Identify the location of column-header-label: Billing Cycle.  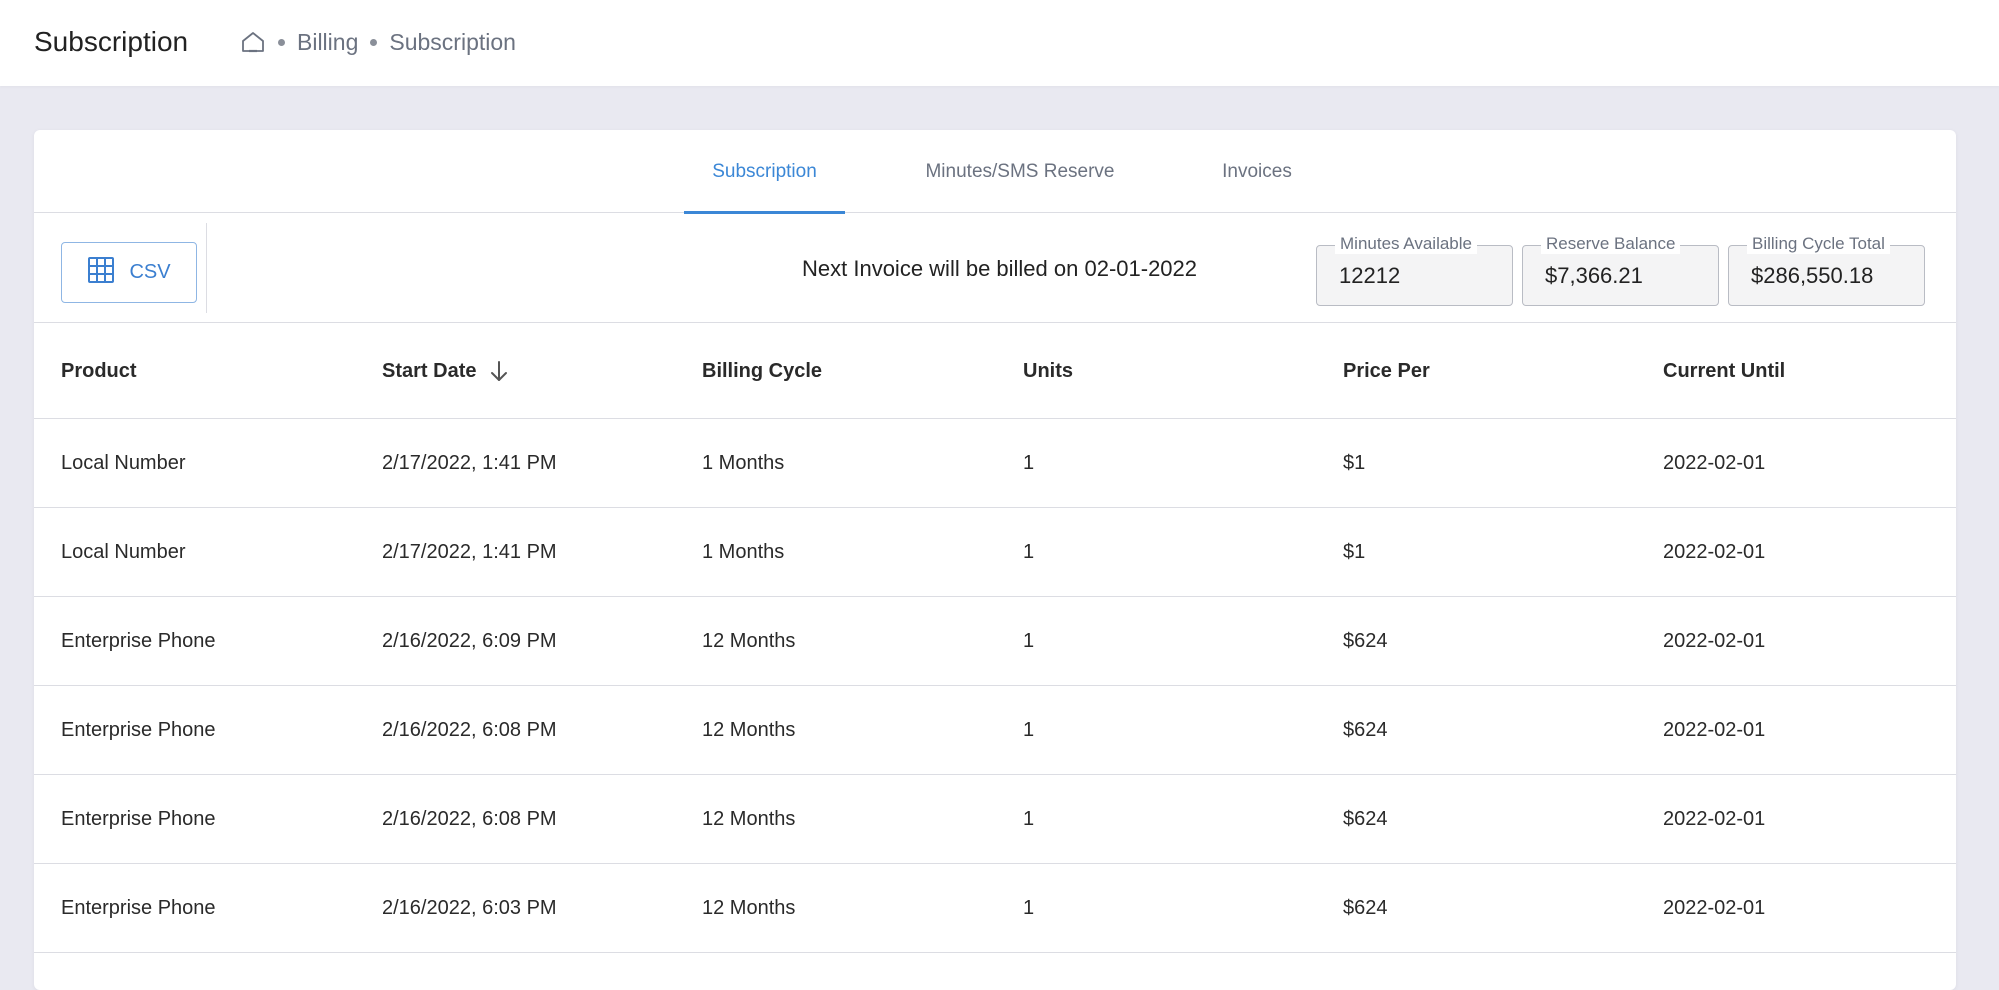
(762, 370).